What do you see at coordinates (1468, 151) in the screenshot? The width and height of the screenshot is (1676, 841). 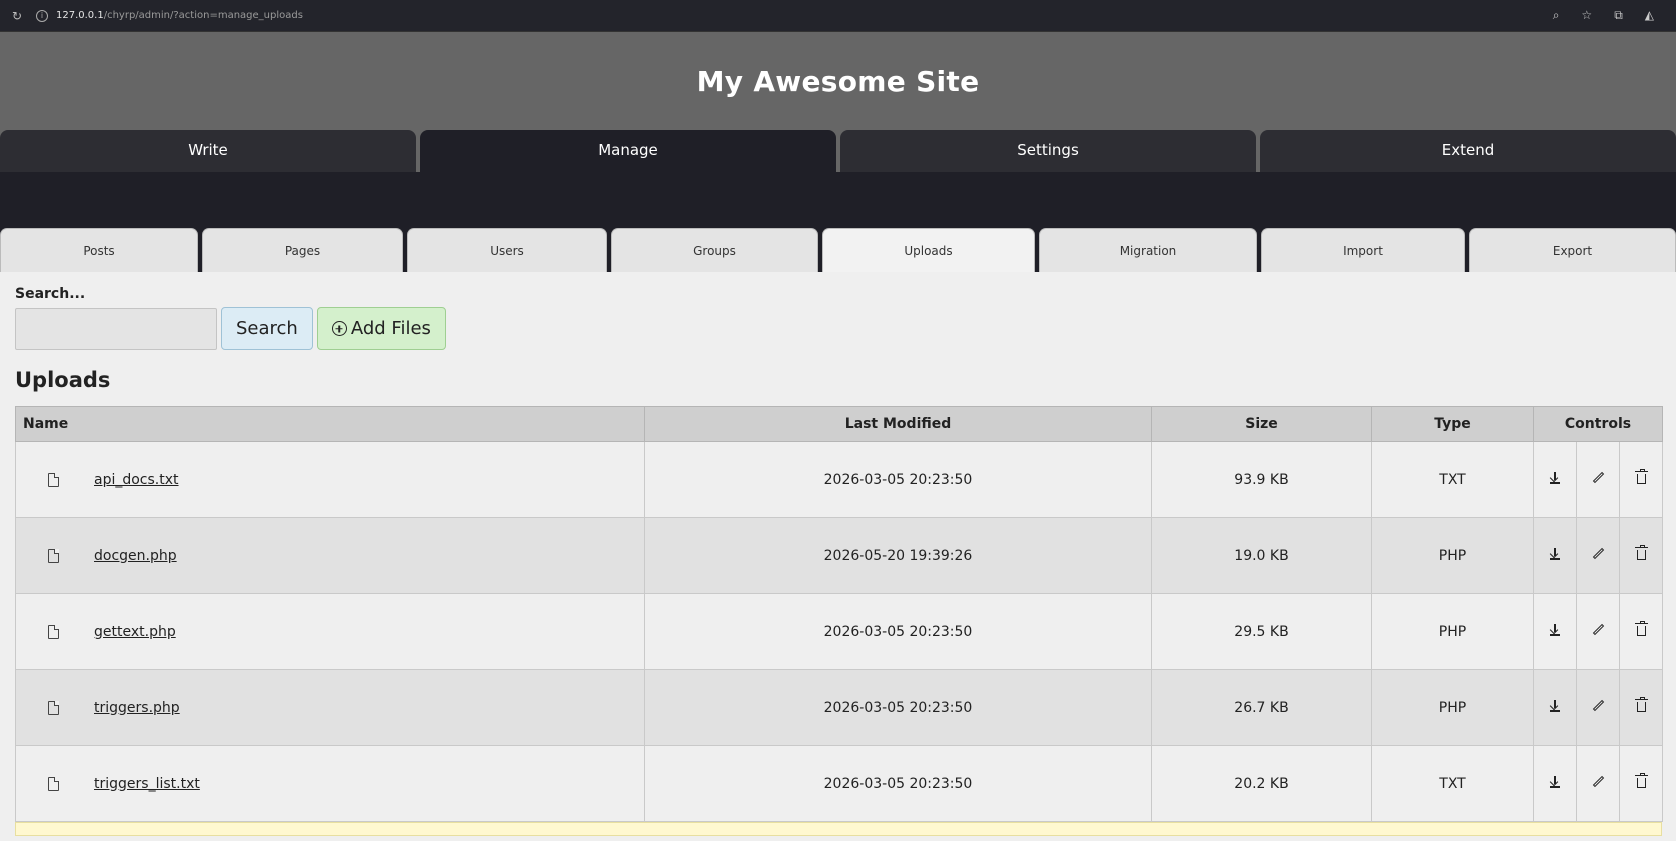 I see `main-tab-extend: Extend` at bounding box center [1468, 151].